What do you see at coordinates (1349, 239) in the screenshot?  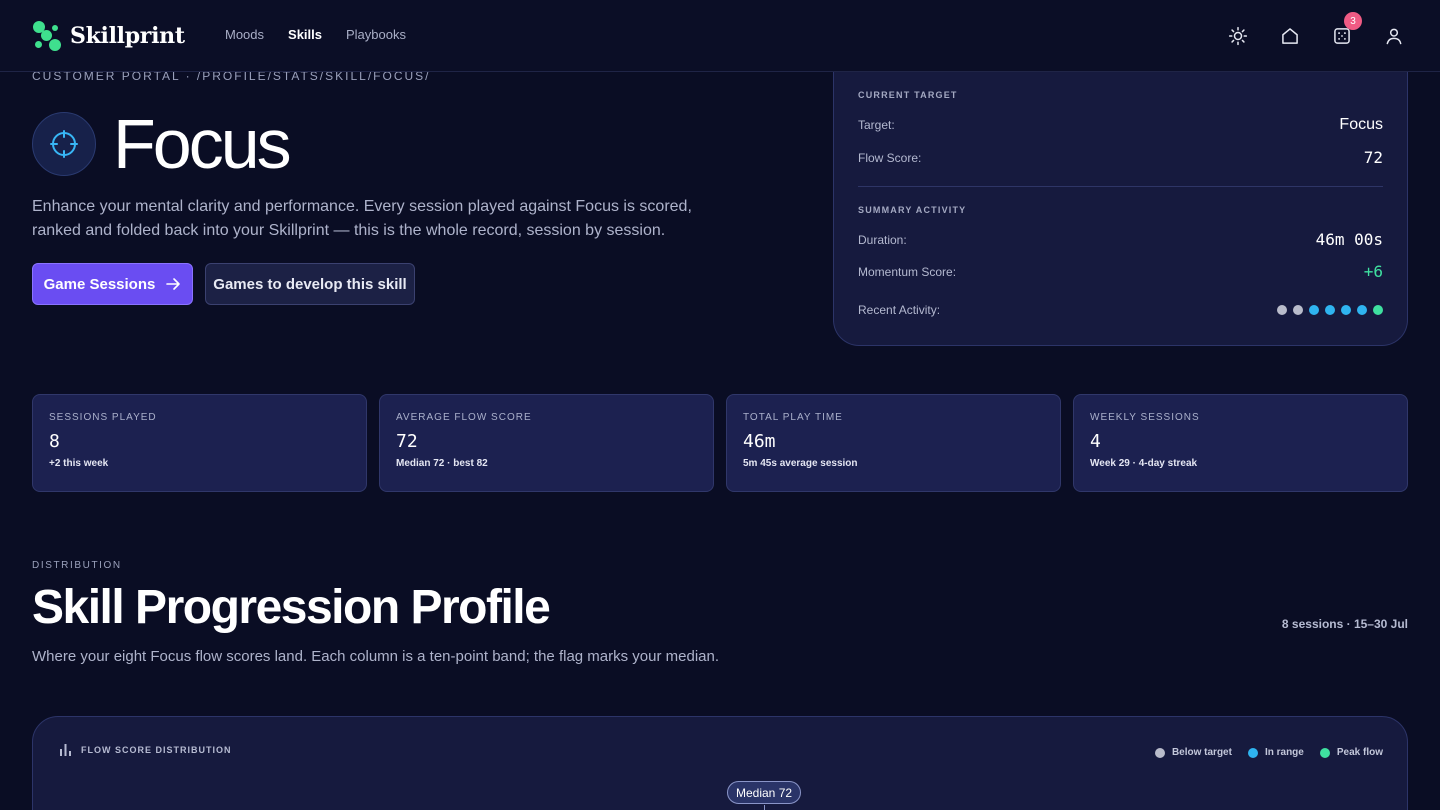 I see `duration-value: 46m 00s` at bounding box center [1349, 239].